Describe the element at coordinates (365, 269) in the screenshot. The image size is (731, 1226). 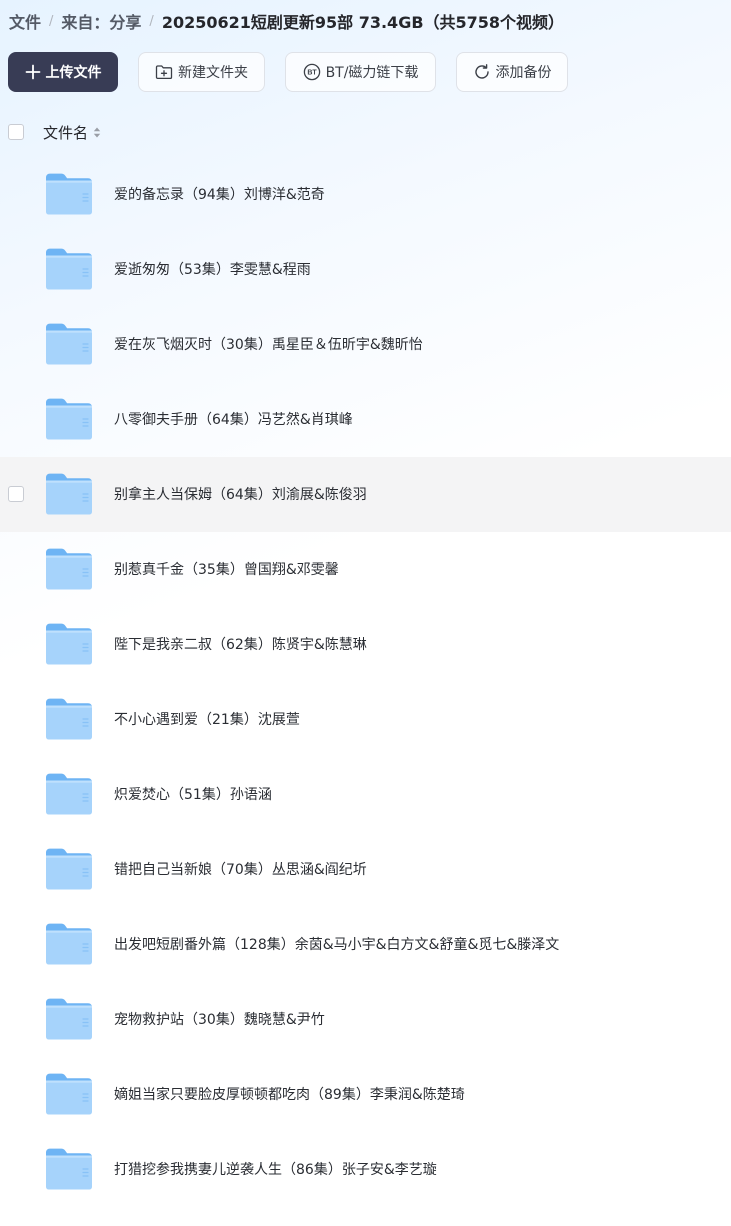
I see `file-row: 爱逝匆匆（53集）李雯慧&程雨` at that location.